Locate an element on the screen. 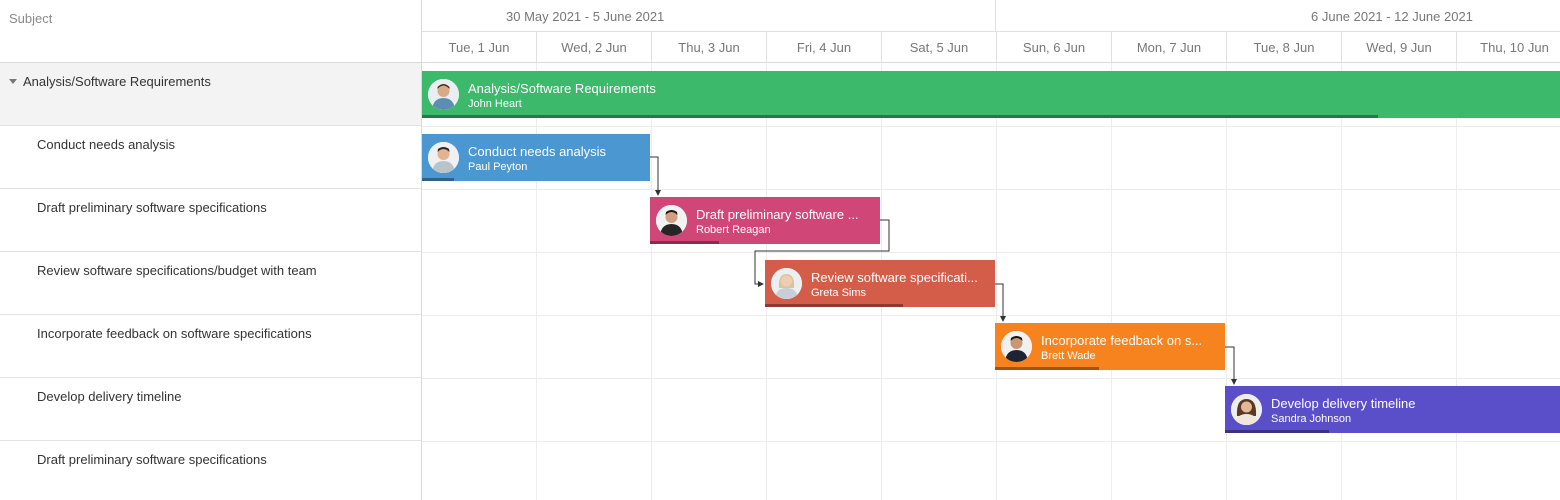  tree-row-develop: Develop delivery timeline is located at coordinates (210, 409).